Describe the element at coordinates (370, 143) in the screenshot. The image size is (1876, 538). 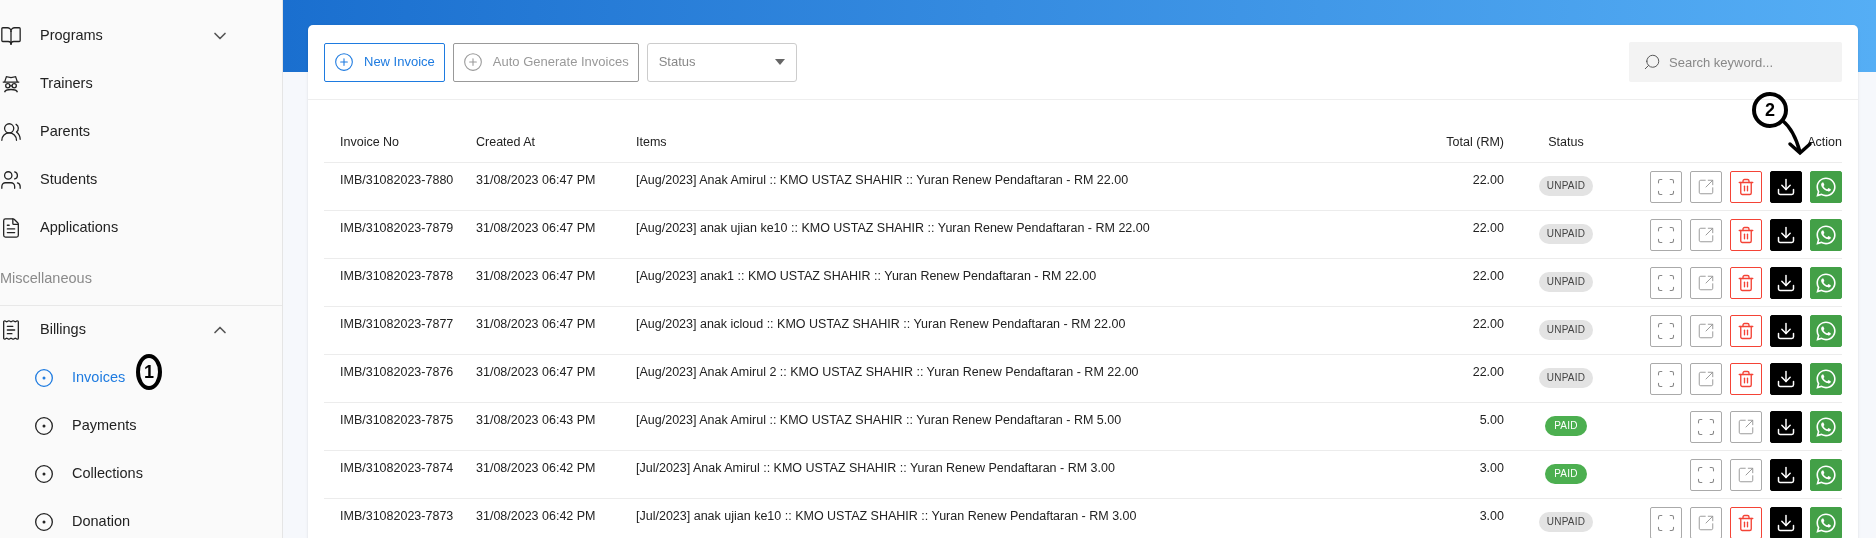
I see `column-header: Invoice No` at that location.